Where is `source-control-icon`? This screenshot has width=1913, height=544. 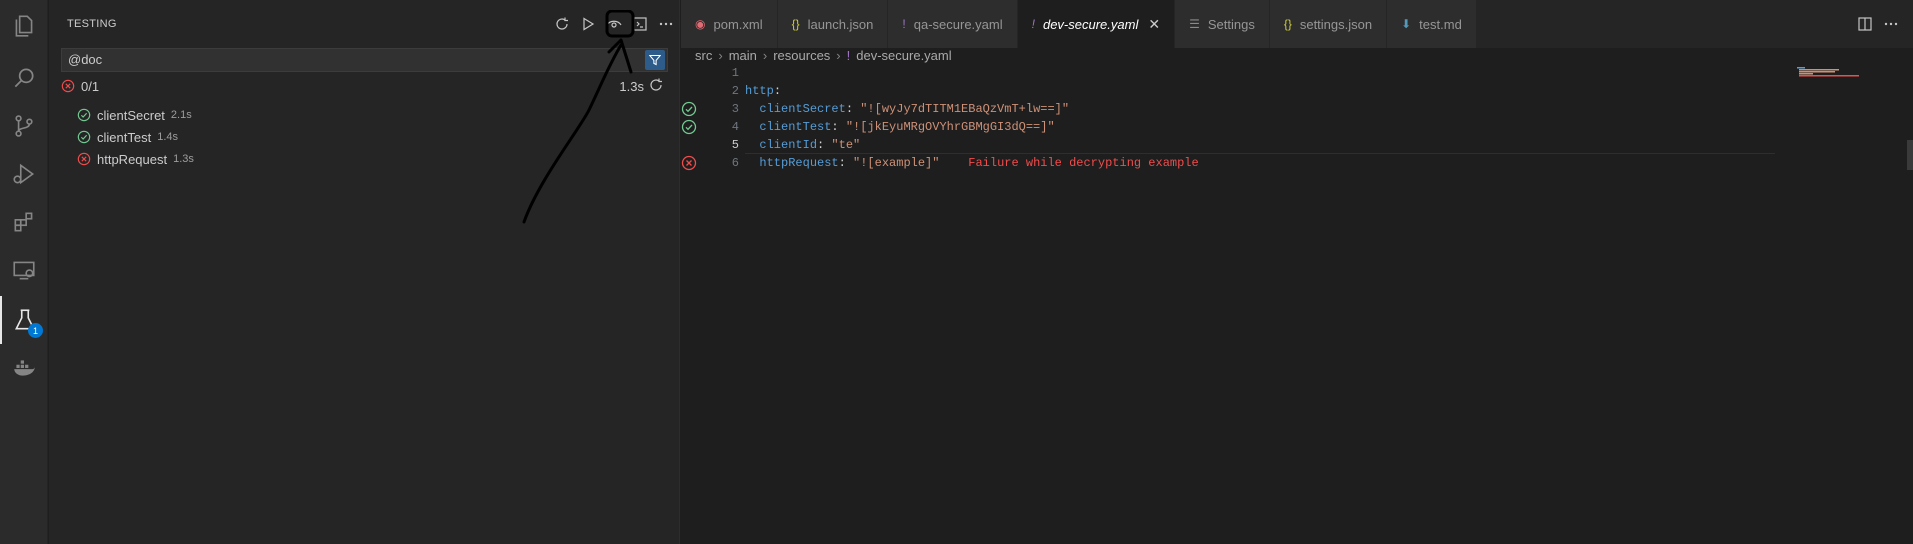 source-control-icon is located at coordinates (24, 126).